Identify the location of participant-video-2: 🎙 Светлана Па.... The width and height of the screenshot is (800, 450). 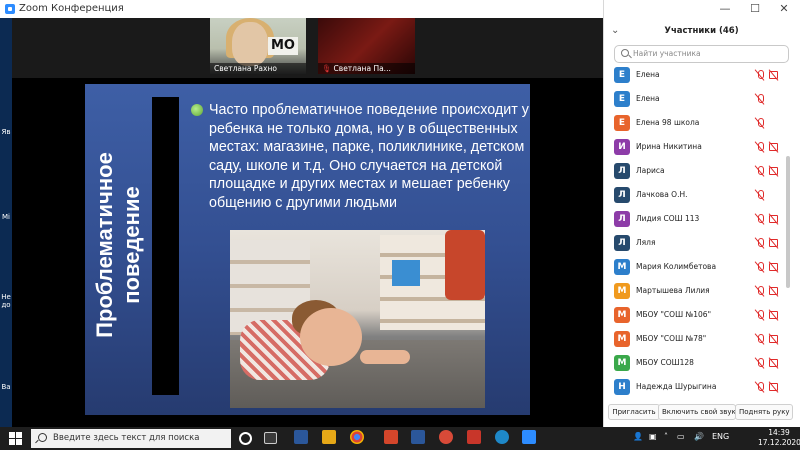
(366, 46).